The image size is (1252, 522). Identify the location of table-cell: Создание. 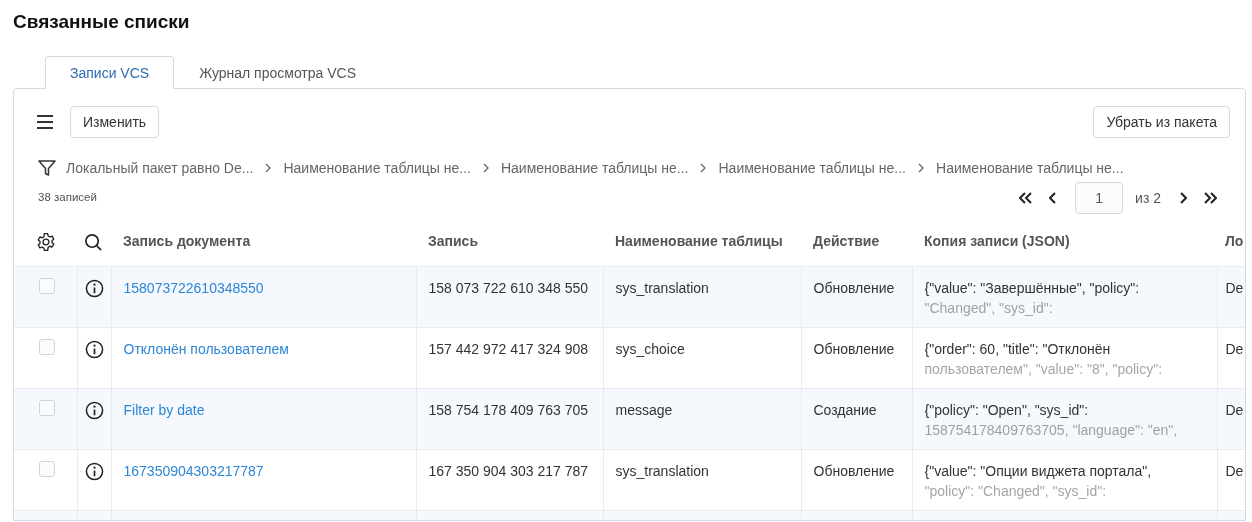
(845, 409).